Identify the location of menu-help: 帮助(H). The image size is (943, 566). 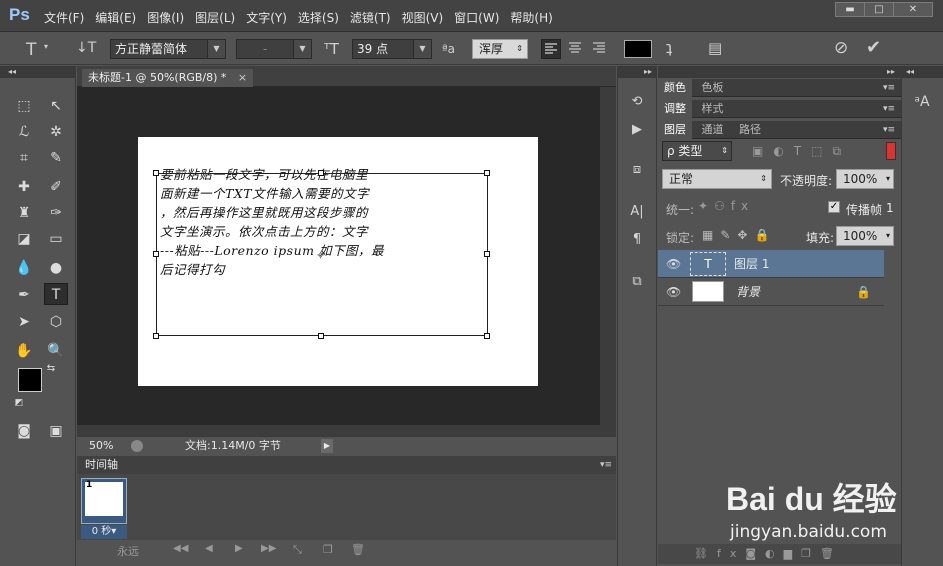
(531, 17).